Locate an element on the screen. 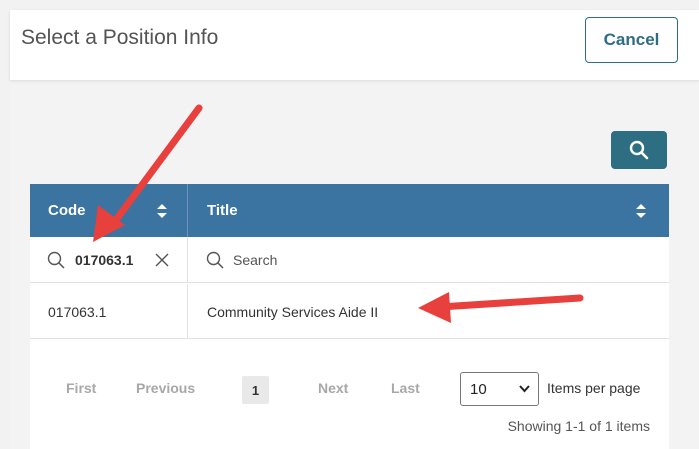 This screenshot has height=449, width=699. column-header-title: Title is located at coordinates (429, 210).